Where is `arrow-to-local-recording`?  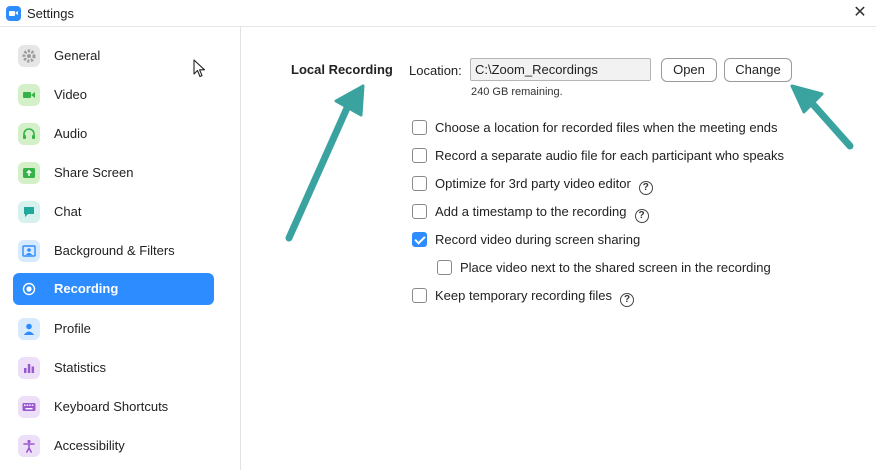
arrow-to-local-recording is located at coordinates (325, 163).